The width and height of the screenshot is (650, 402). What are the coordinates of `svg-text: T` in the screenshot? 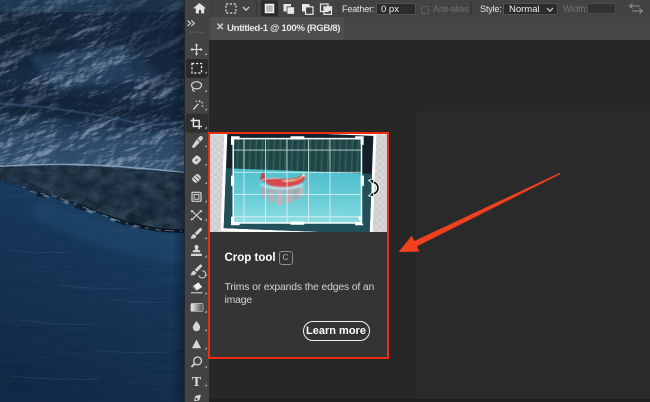 It's located at (197, 382).